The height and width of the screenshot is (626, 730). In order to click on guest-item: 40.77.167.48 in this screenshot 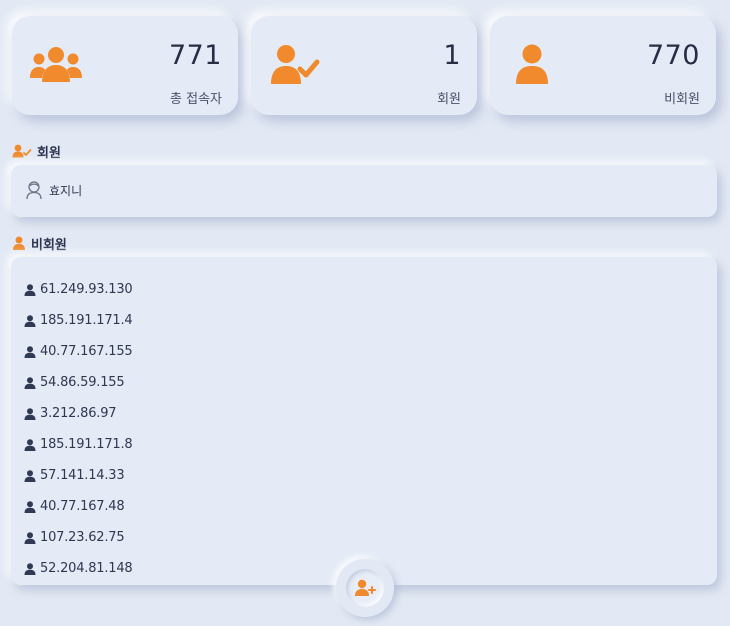, I will do `click(78, 506)`.